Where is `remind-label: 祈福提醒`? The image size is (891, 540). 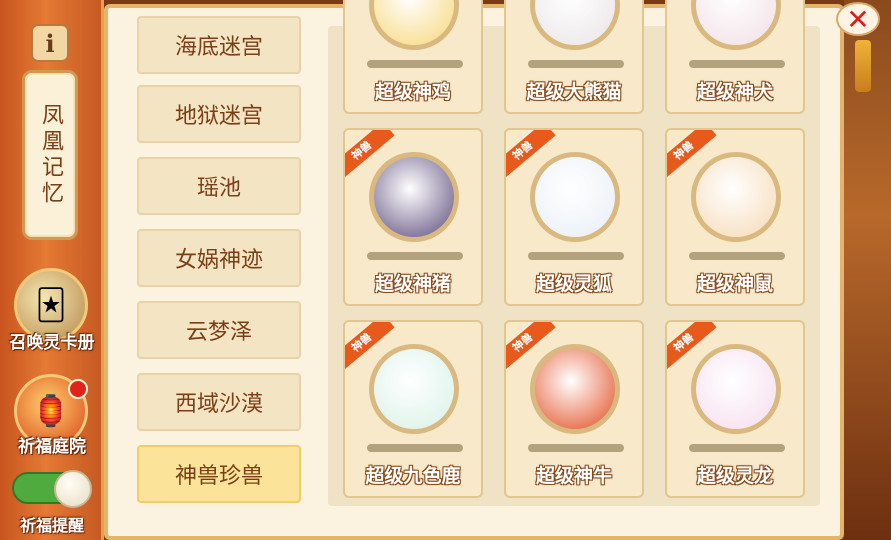 remind-label: 祈福提醒 is located at coordinates (51, 525).